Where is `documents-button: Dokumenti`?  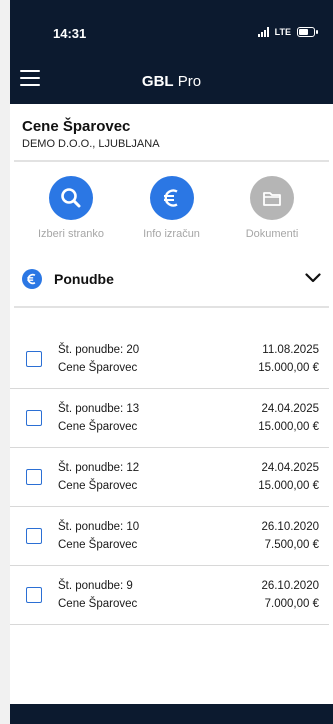
documents-button: Dokumenti is located at coordinates (272, 208).